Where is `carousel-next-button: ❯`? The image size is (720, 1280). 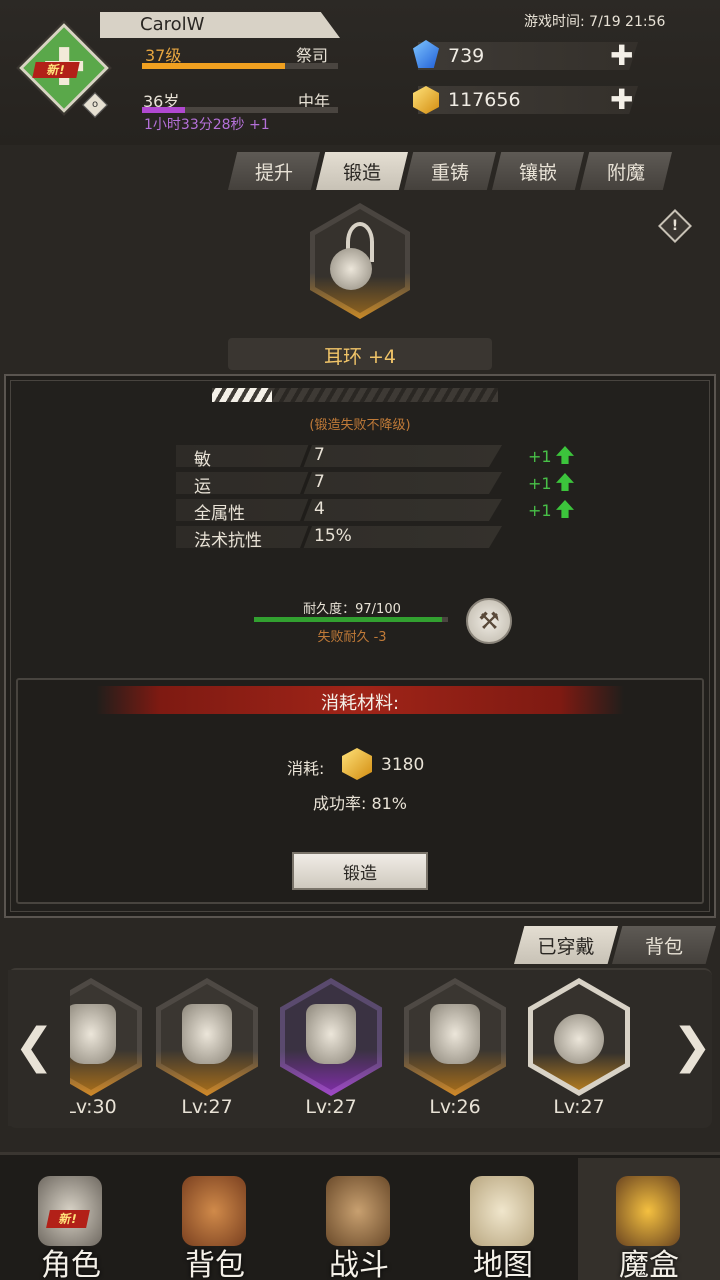 carousel-next-button: ❯ is located at coordinates (692, 1046).